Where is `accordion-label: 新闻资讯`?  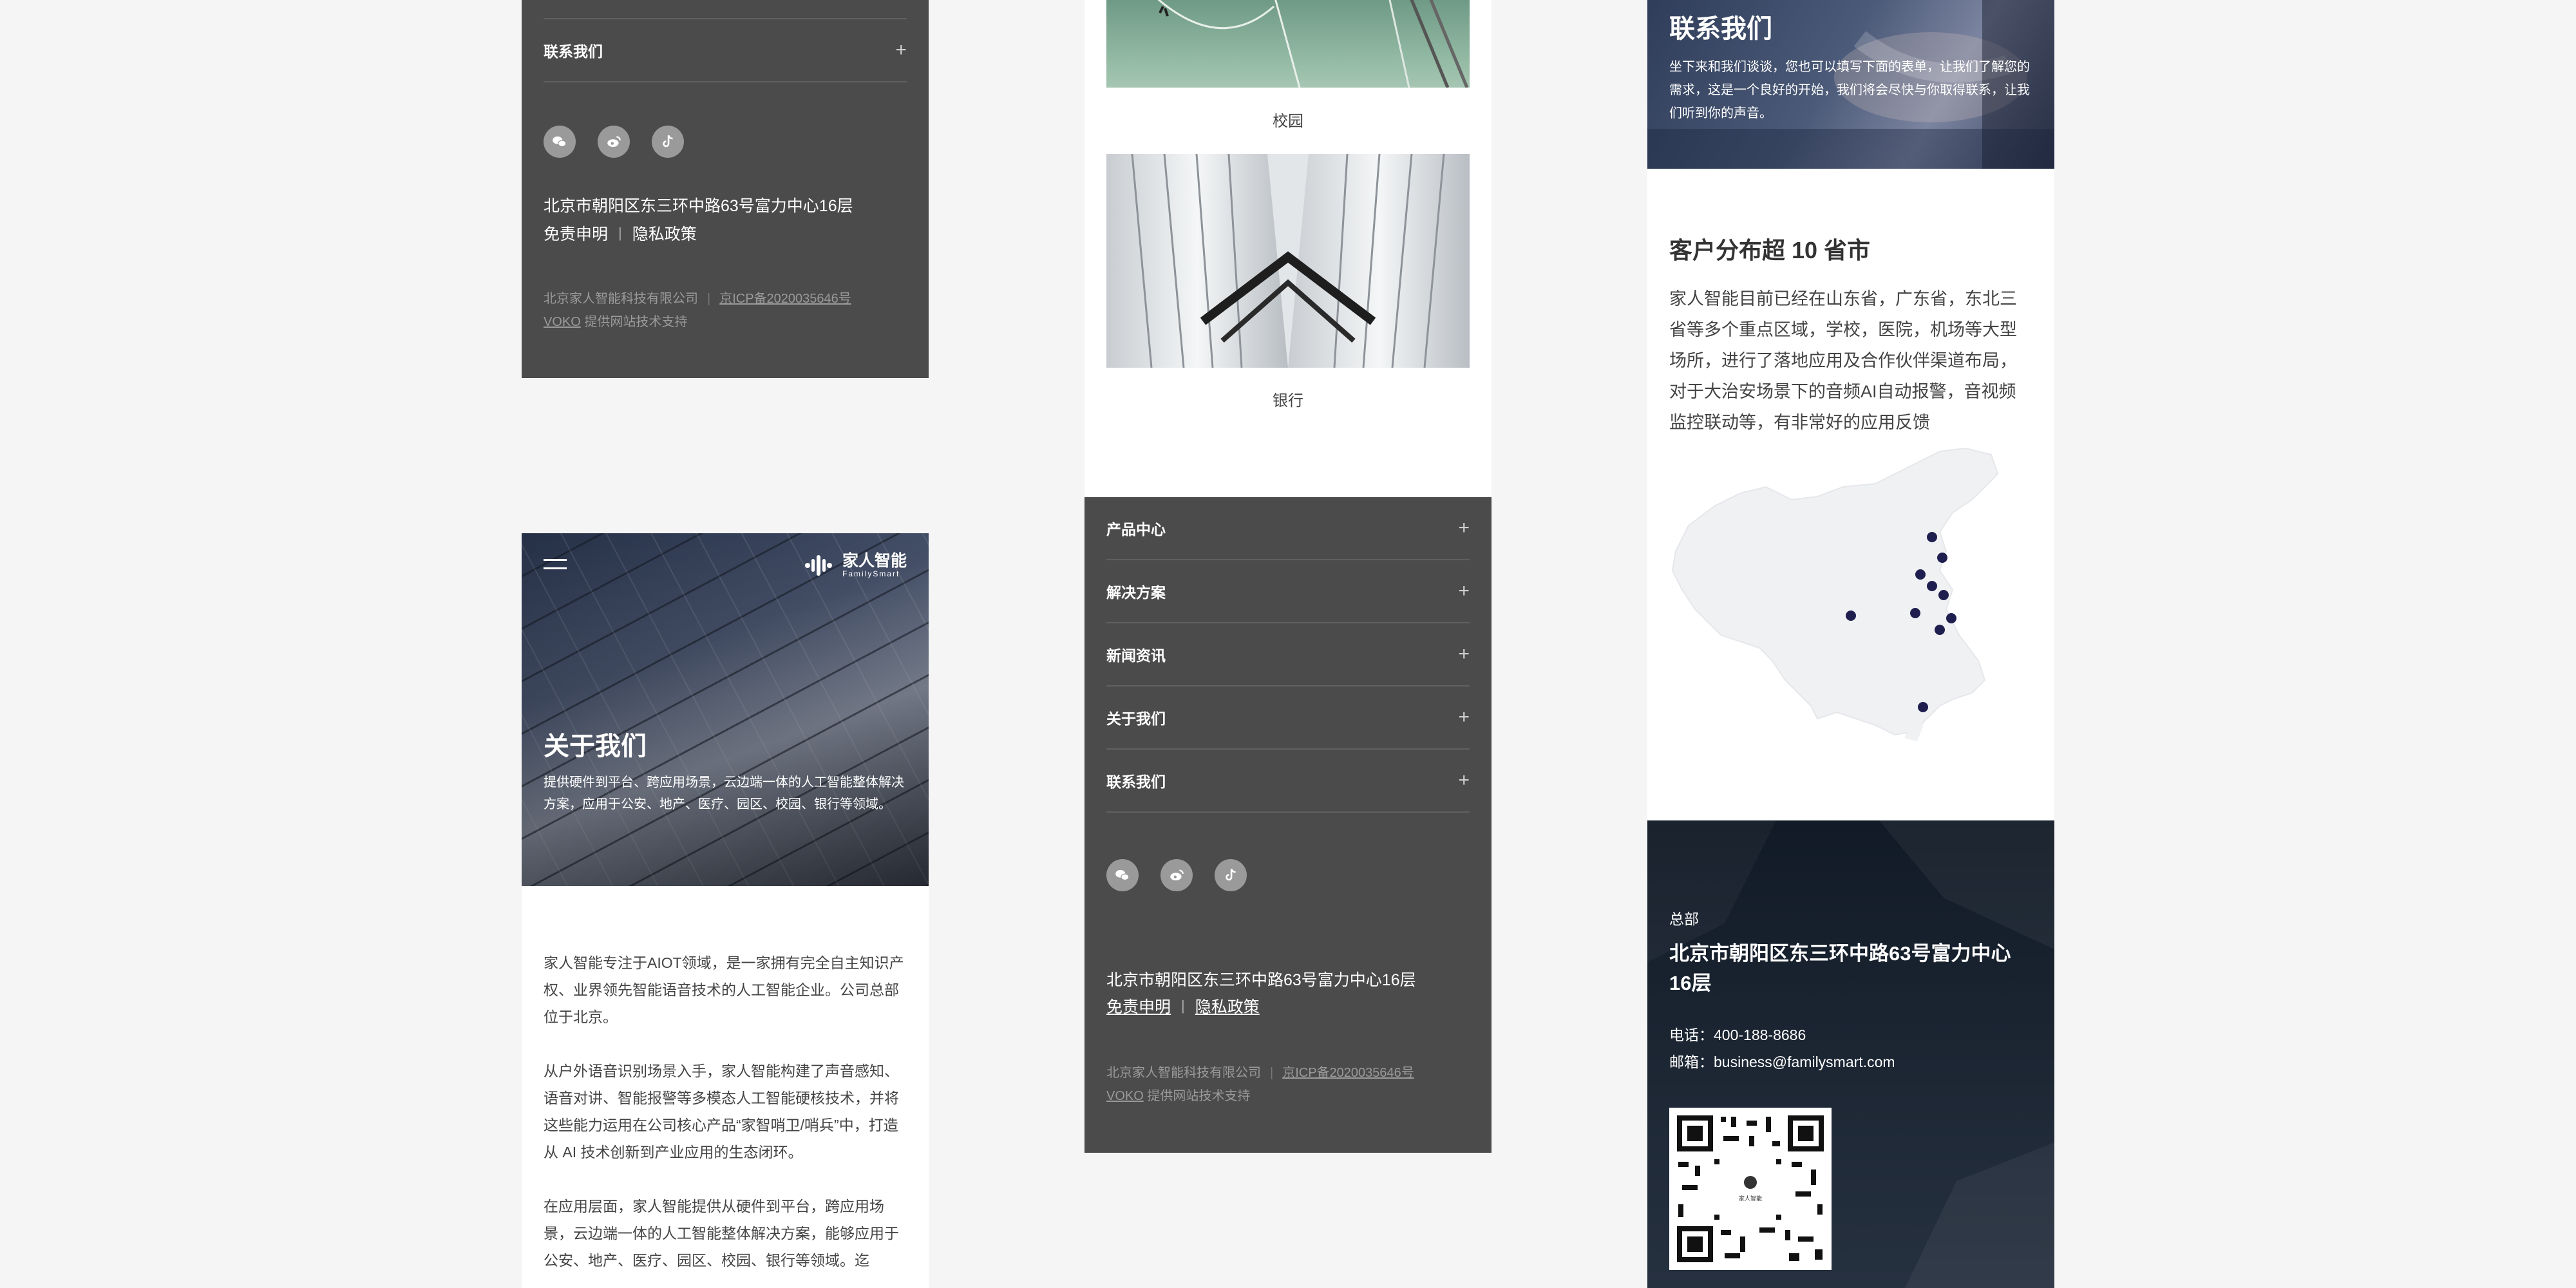 accordion-label: 新闻资讯 is located at coordinates (1136, 655).